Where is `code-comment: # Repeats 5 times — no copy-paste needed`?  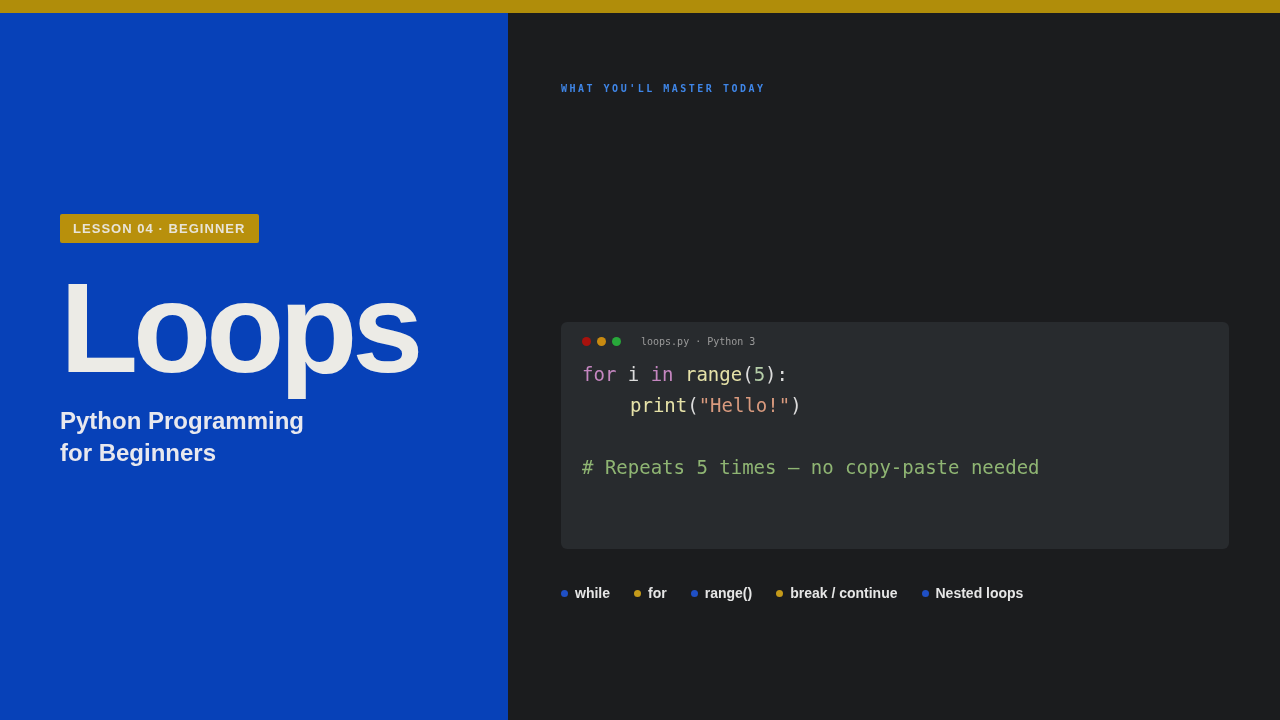
code-comment: # Repeats 5 times — no copy-paste needed is located at coordinates (811, 467).